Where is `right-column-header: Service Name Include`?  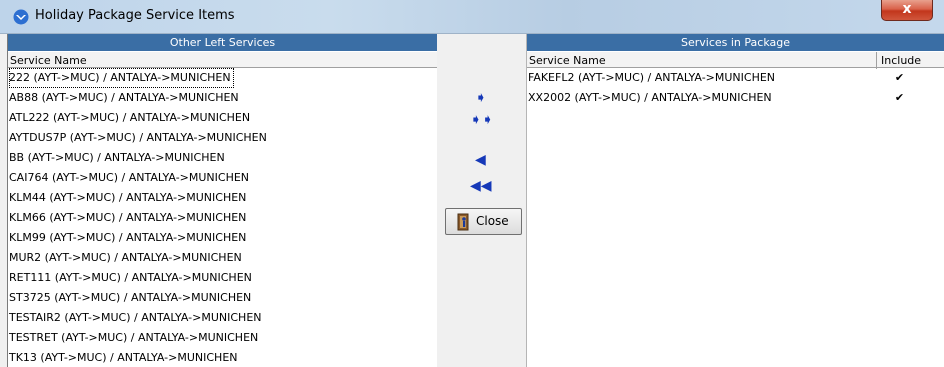 right-column-header: Service Name Include is located at coordinates (735, 60).